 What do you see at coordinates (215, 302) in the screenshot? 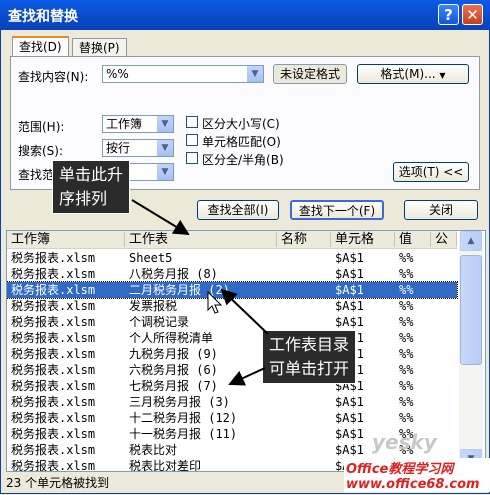
I see `hand-cursor-icon` at bounding box center [215, 302].